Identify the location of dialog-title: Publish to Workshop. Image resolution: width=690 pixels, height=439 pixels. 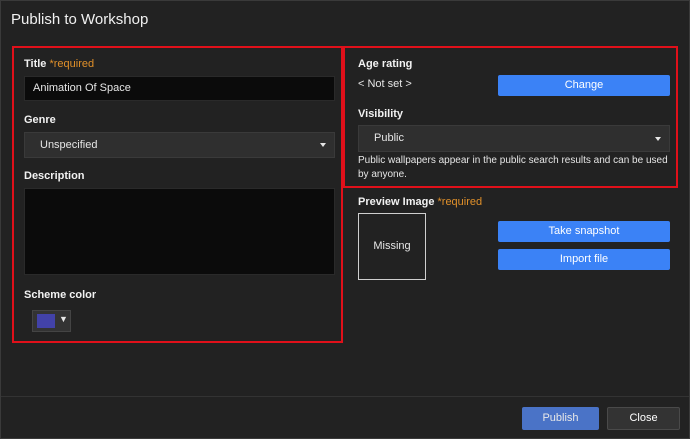
(80, 19).